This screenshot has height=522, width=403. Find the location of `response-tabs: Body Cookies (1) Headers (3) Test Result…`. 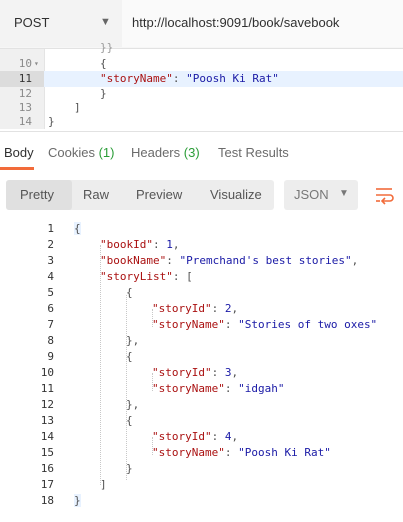

response-tabs: Body Cookies (1) Headers (3) Test Result… is located at coordinates (201, 151).